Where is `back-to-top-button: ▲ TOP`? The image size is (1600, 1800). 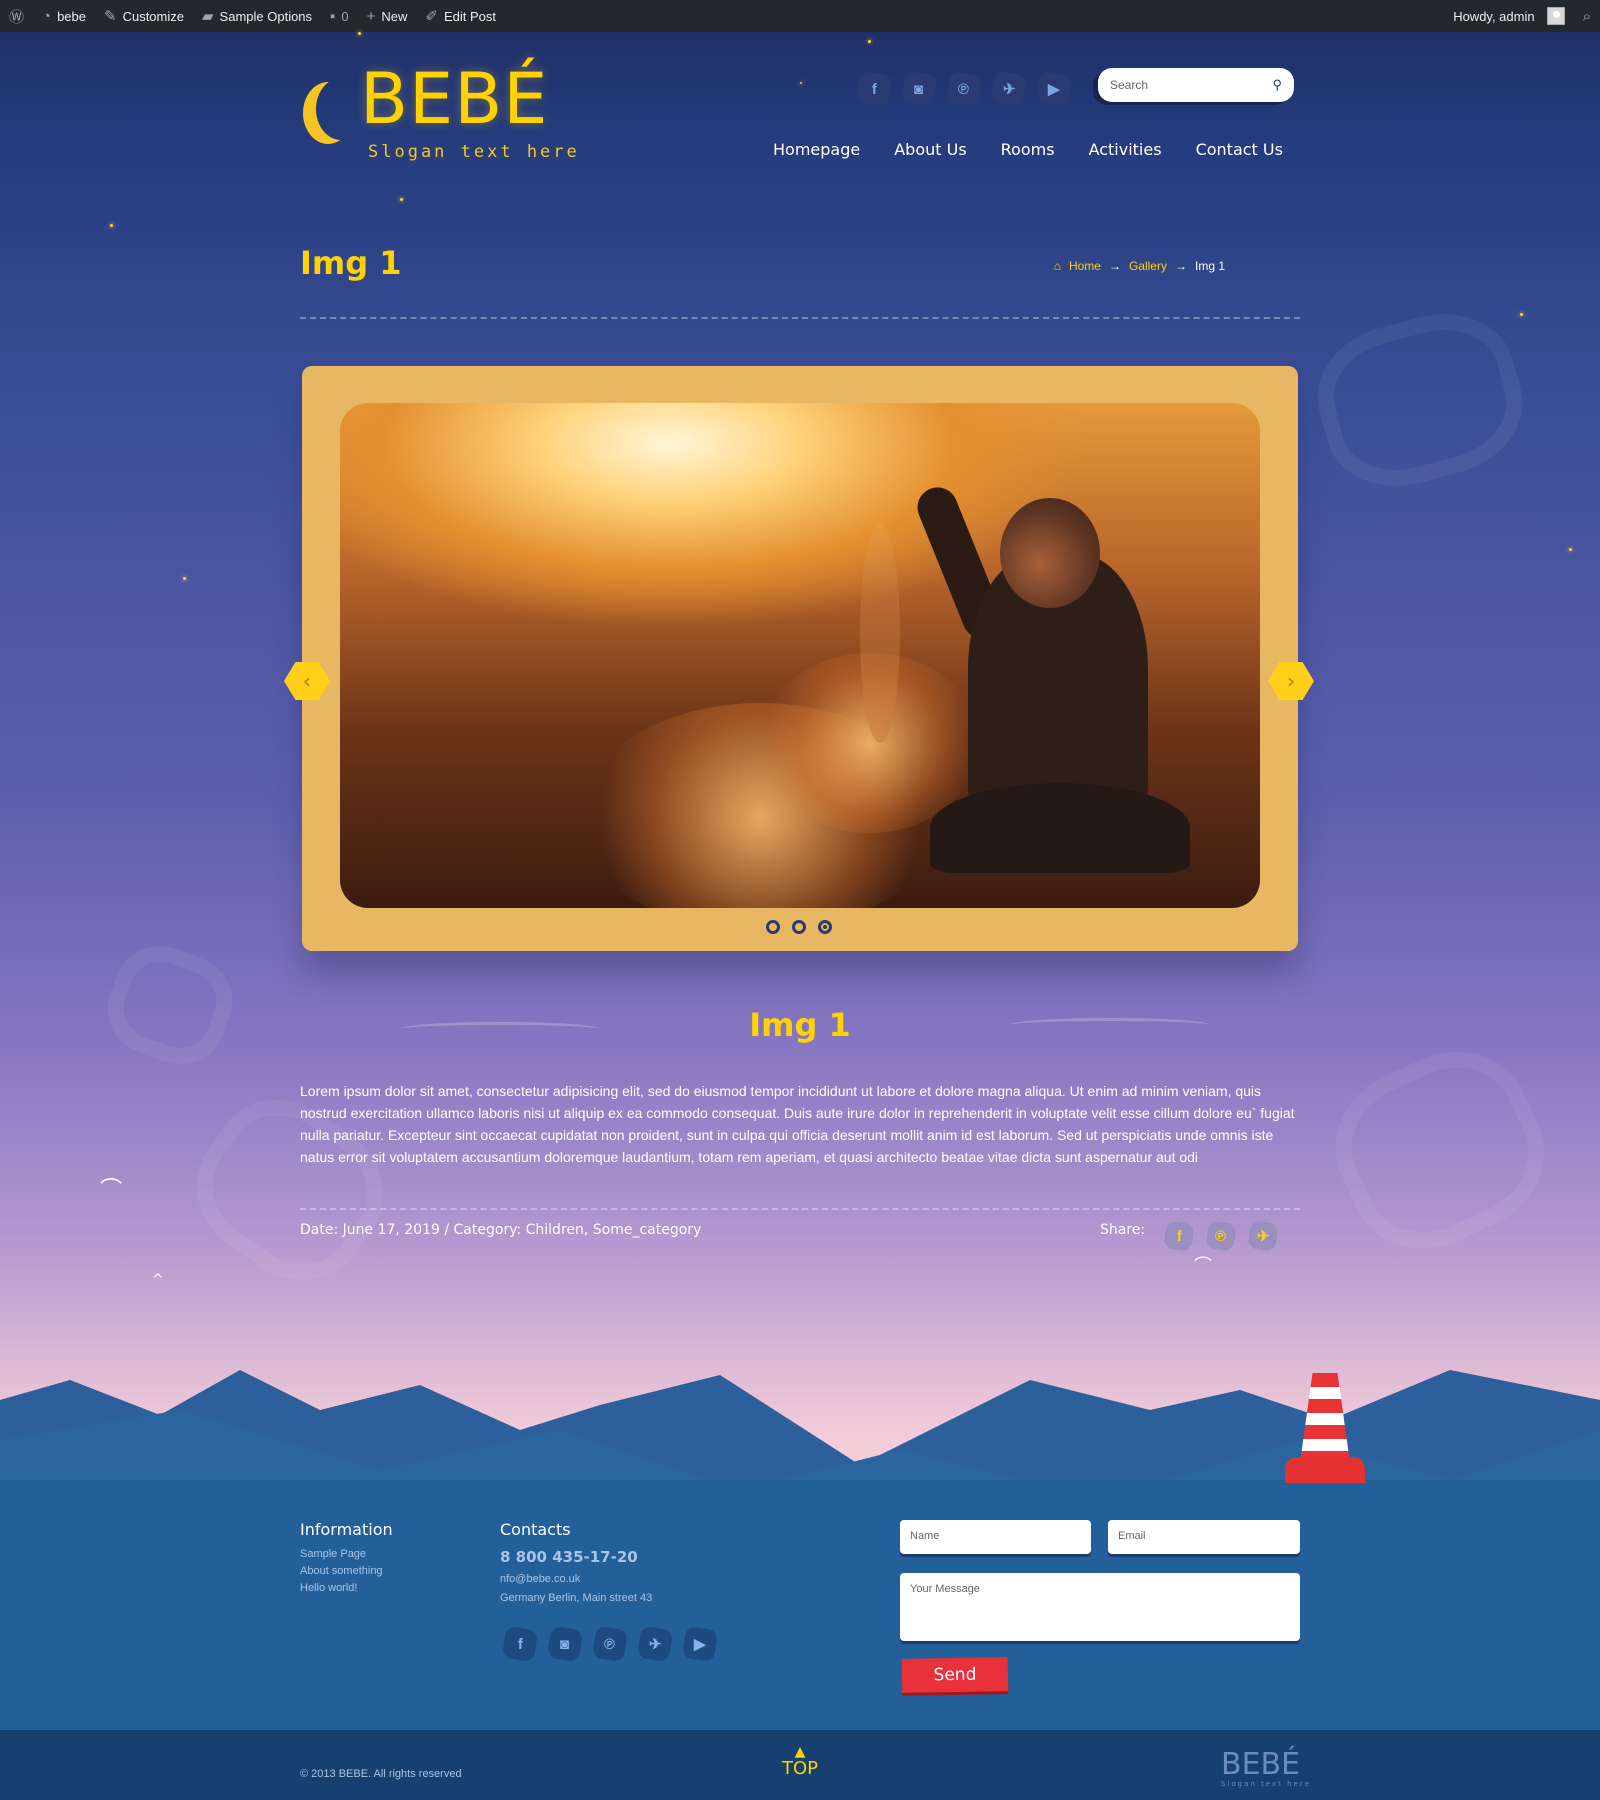 back-to-top-button: ▲ TOP is located at coordinates (800, 1761).